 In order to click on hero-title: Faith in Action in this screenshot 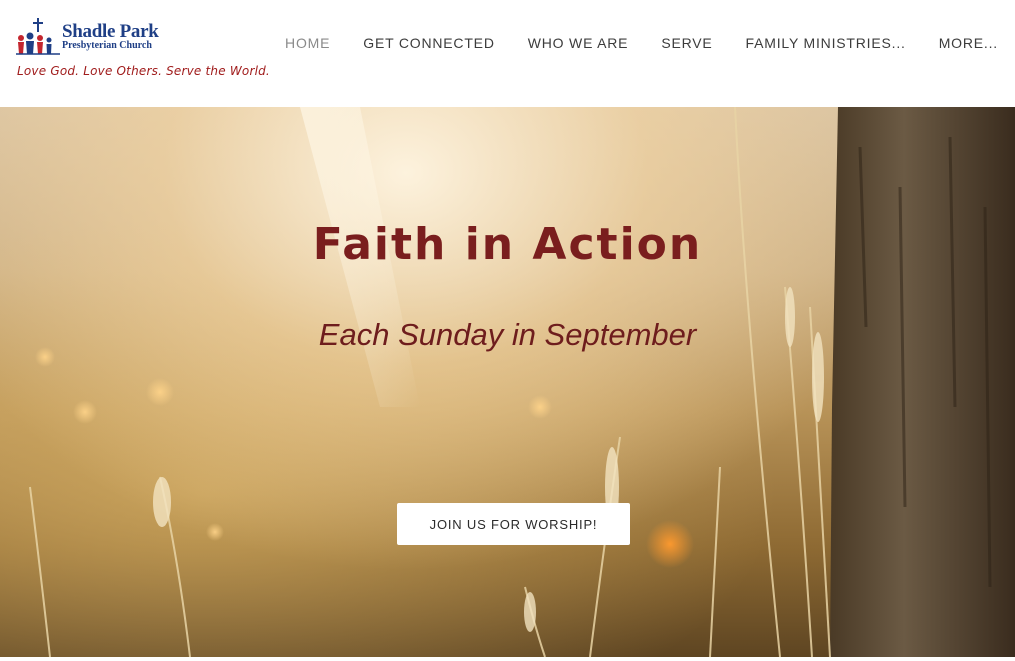, I will do `click(507, 244)`.